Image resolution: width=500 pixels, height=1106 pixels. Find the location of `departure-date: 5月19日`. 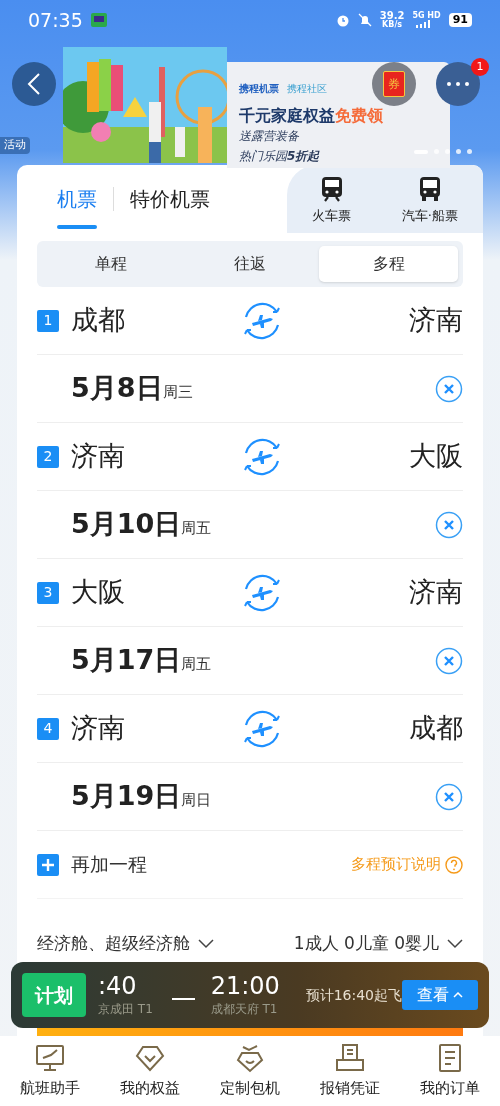

departure-date: 5月19日 is located at coordinates (126, 796).